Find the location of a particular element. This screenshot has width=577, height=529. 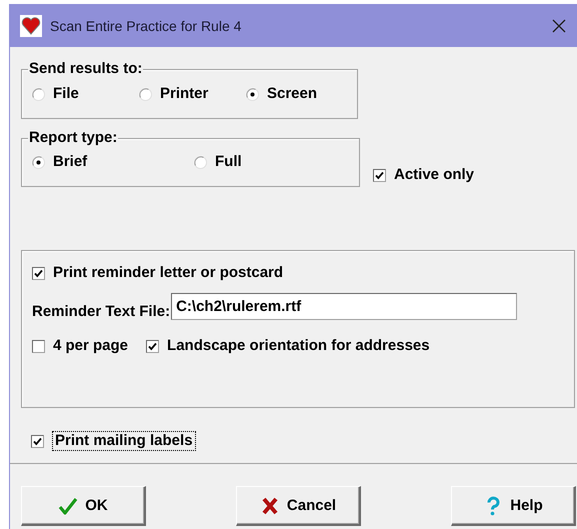

checkbox-label: Active only is located at coordinates (434, 175).